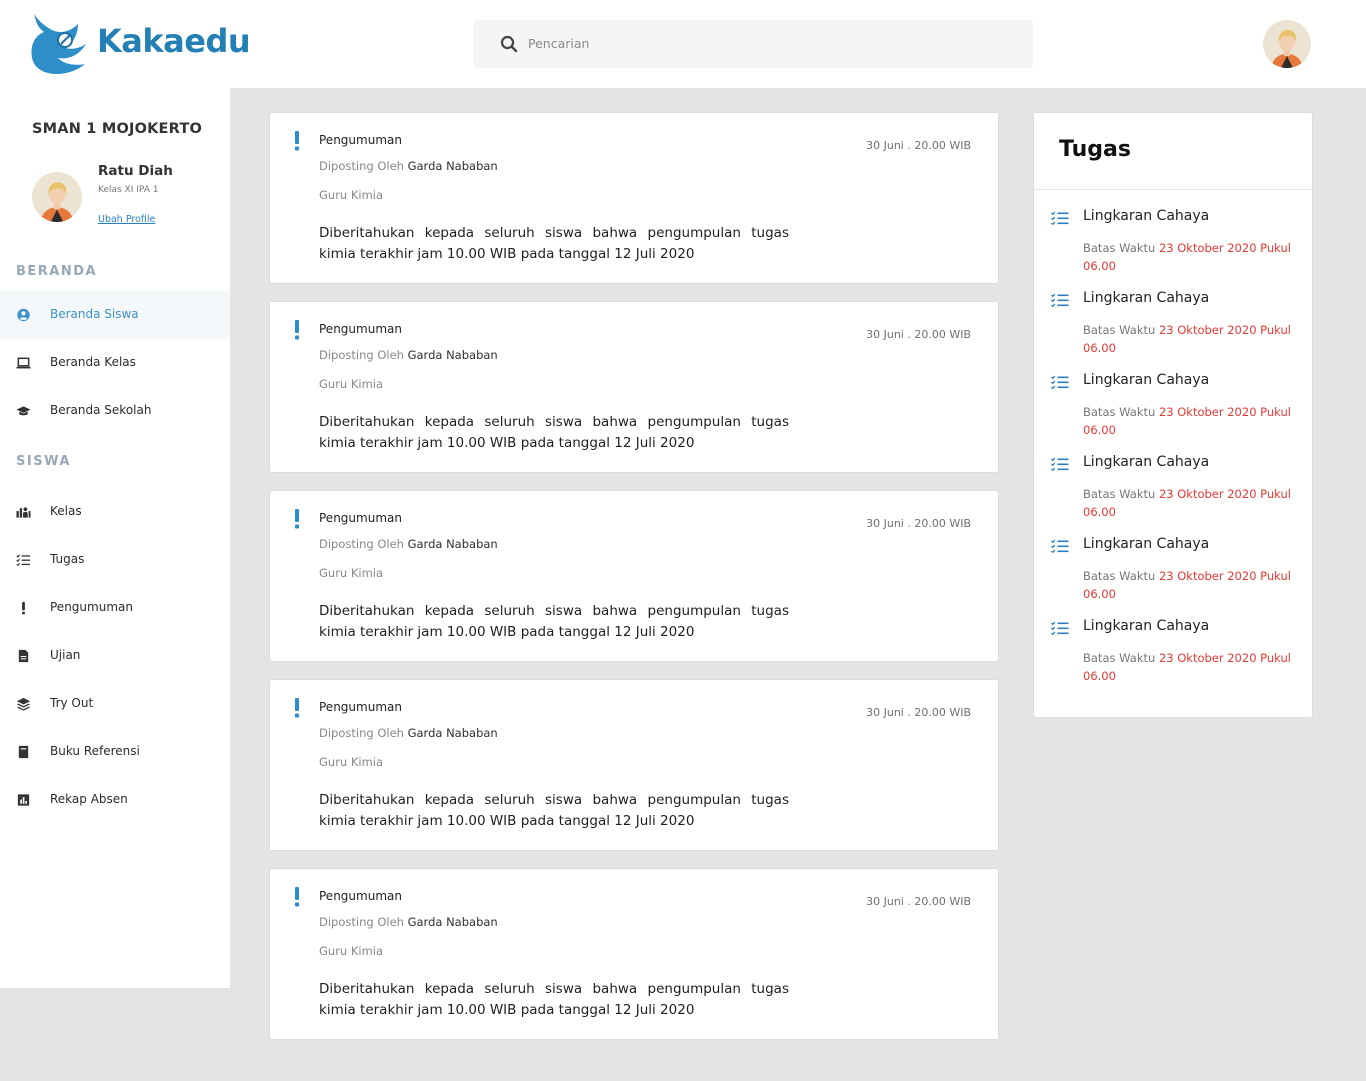 This screenshot has width=1366, height=1081. I want to click on kakaedu-logo-icon, so click(59, 44).